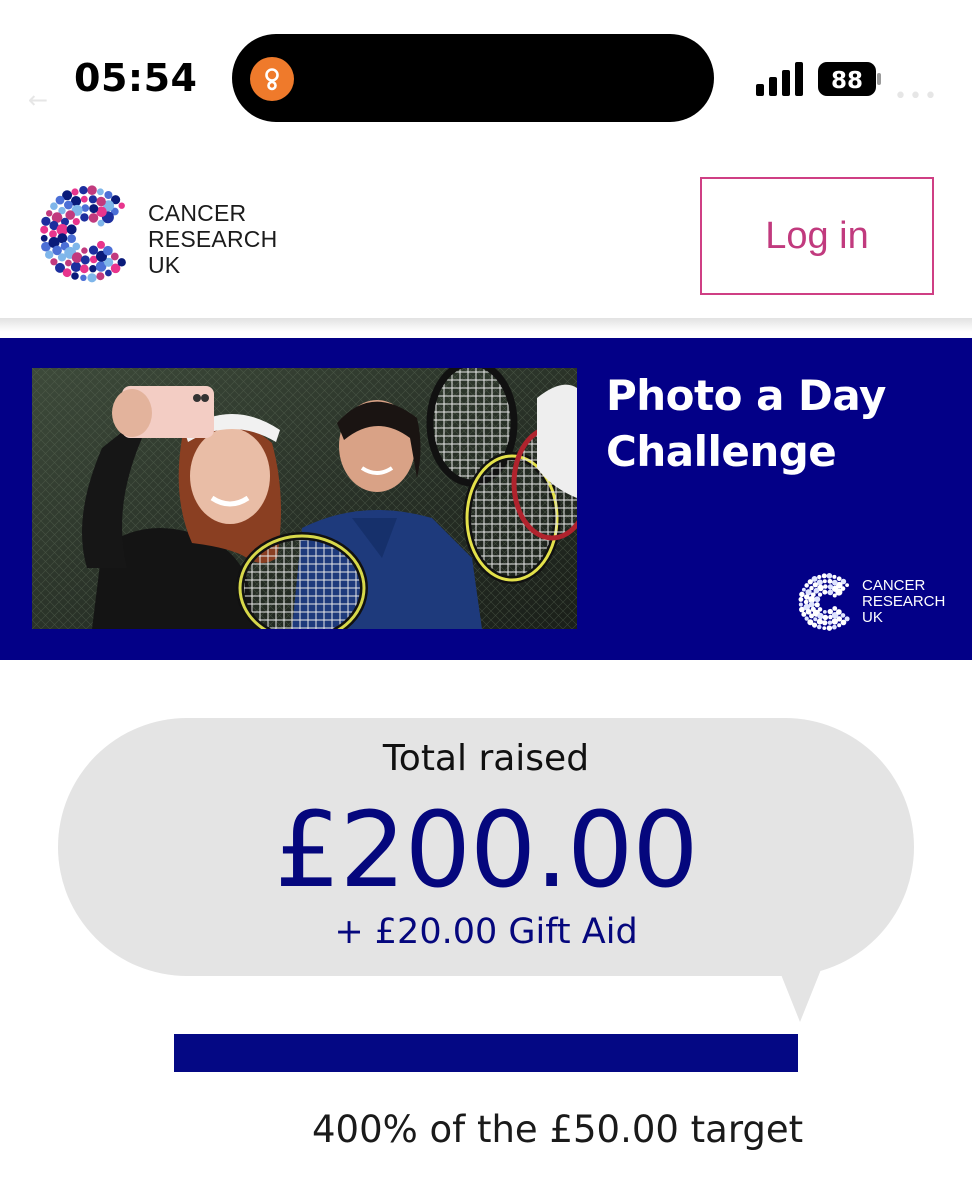 The image size is (972, 1200). I want to click on banner-title-line-2: Challenge, so click(721, 451).